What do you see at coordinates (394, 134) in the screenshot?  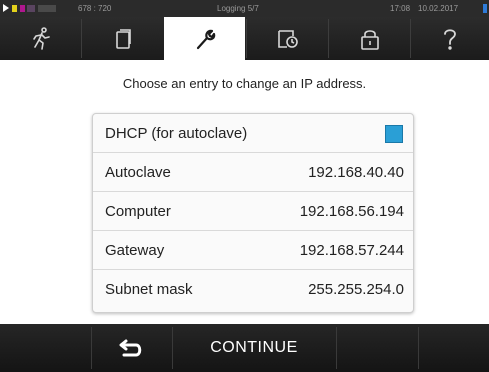 I see `dhcp-checkbox` at bounding box center [394, 134].